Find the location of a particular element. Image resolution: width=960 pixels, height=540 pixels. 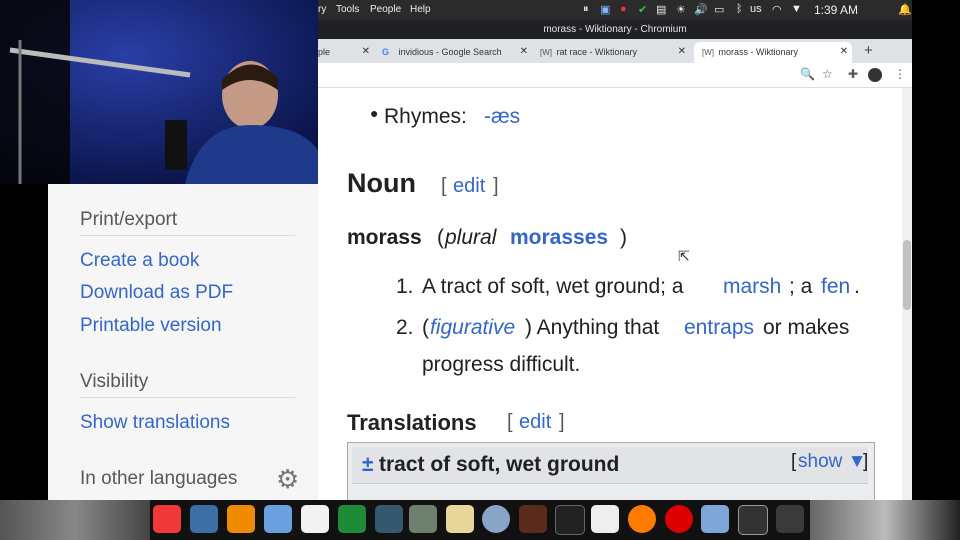

show-translations-link: Show translations is located at coordinates (155, 423).